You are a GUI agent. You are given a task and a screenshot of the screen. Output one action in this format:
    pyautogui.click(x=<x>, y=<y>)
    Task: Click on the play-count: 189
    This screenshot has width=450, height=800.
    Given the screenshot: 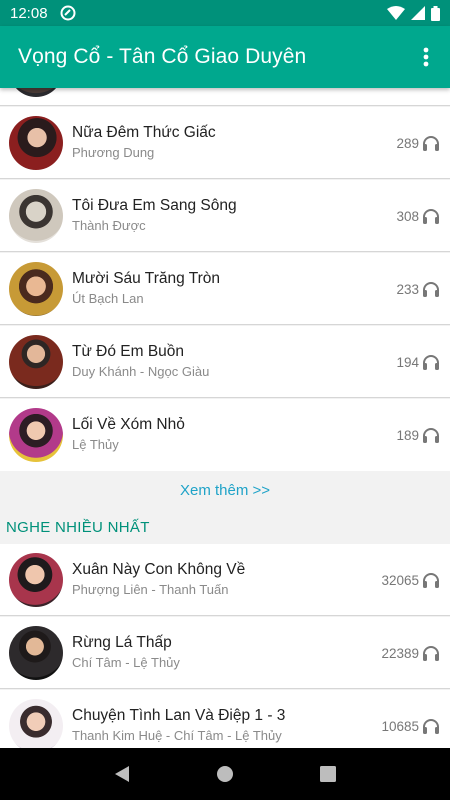 What is the action you would take?
    pyautogui.click(x=418, y=435)
    